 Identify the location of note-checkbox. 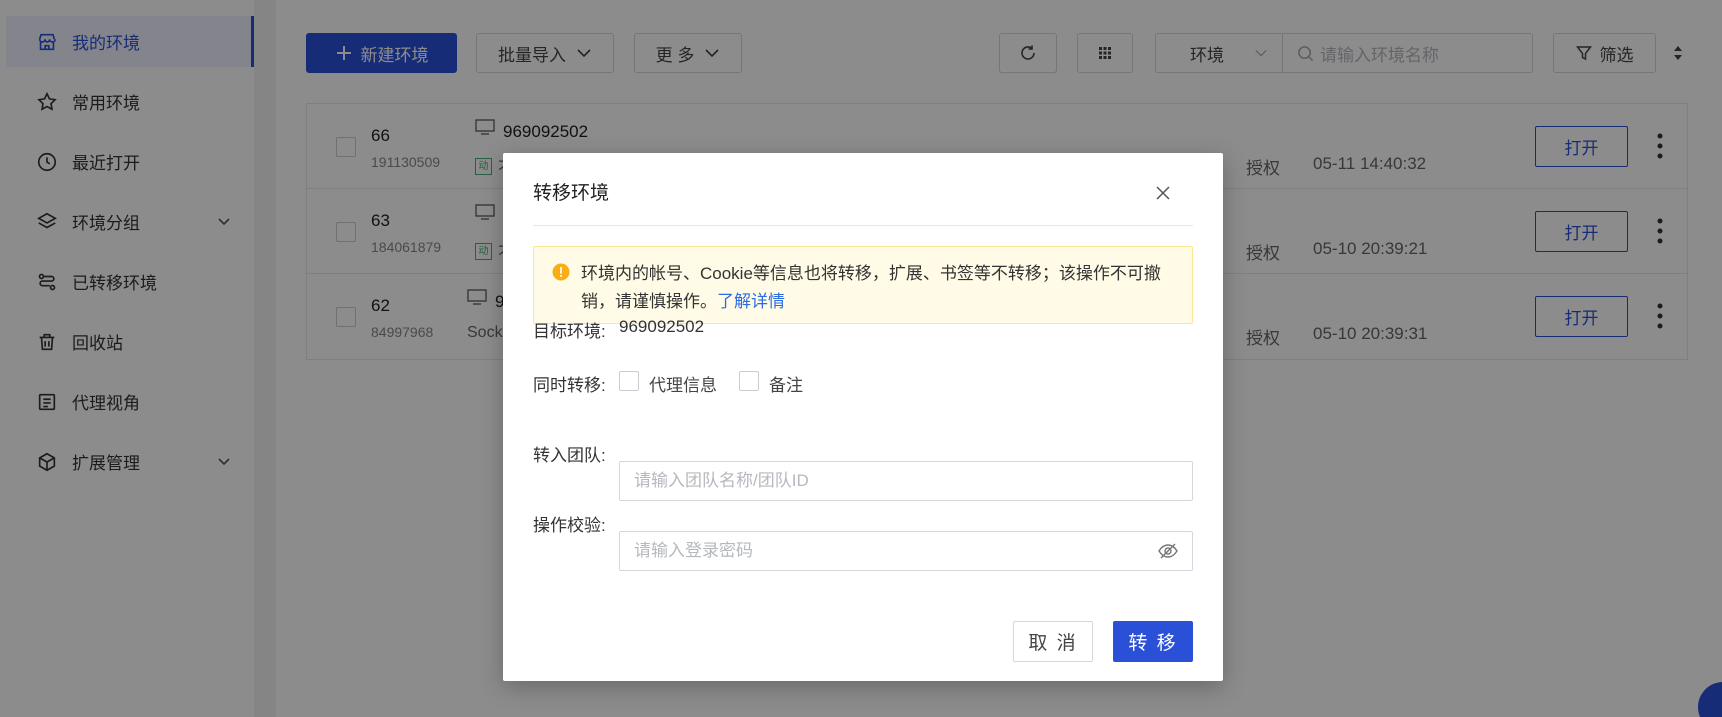
(749, 381).